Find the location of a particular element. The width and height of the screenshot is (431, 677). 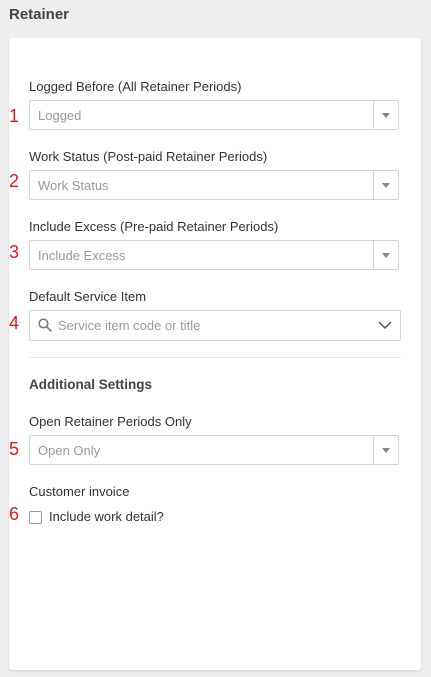

section-divider is located at coordinates (215, 357).